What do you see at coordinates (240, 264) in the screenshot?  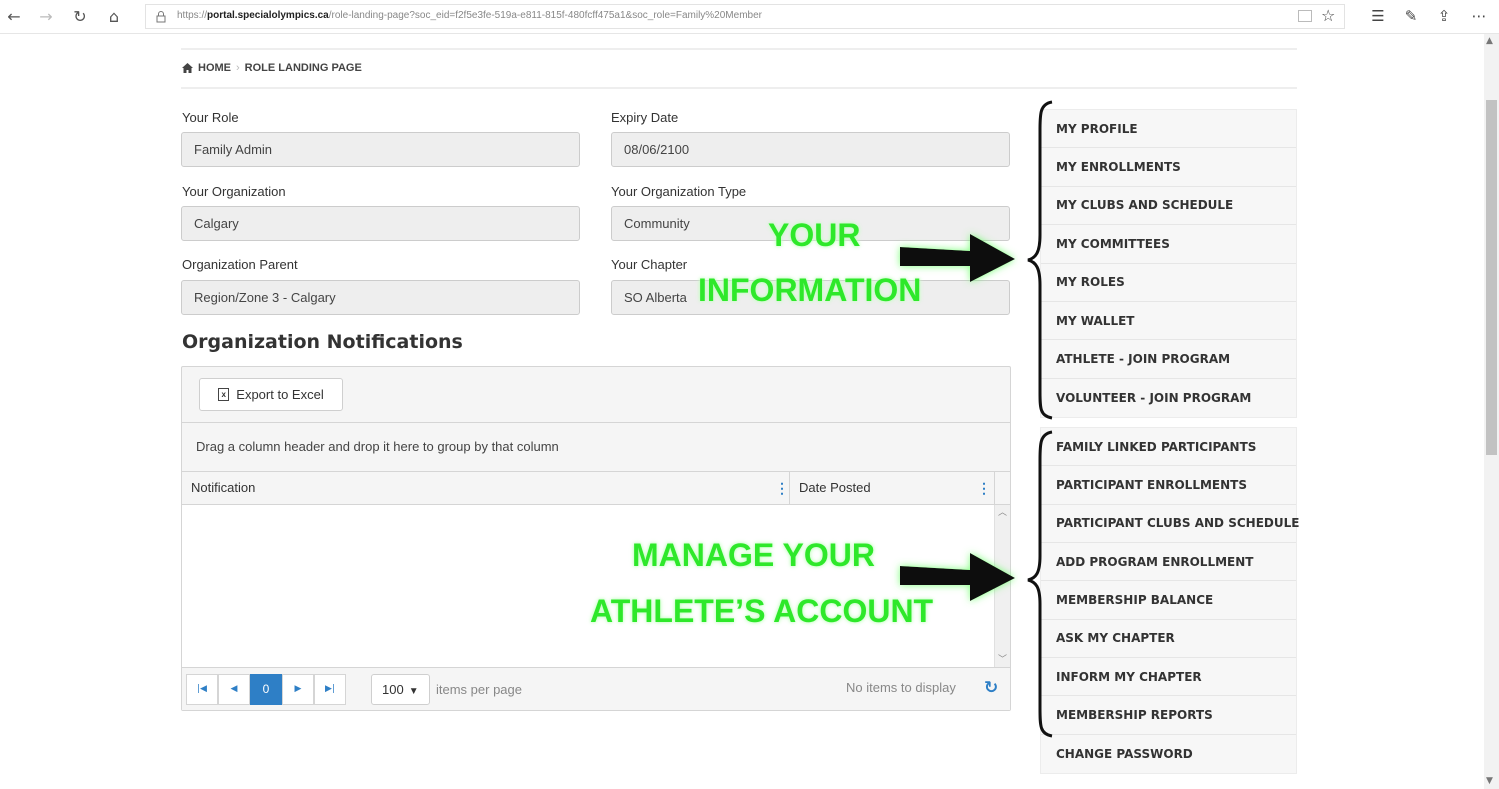 I see `organization-parent-label: Organization Parent` at bounding box center [240, 264].